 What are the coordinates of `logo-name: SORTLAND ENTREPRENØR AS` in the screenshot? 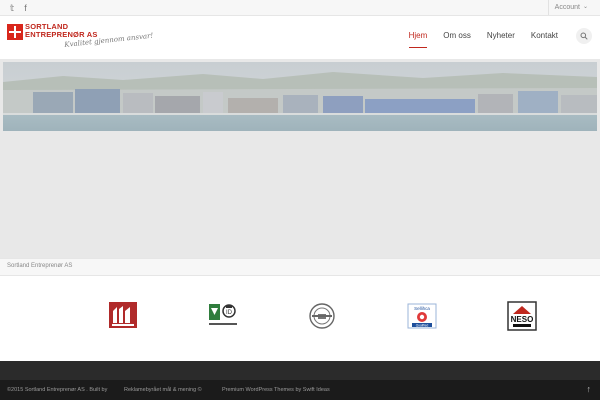 It's located at (61, 30).